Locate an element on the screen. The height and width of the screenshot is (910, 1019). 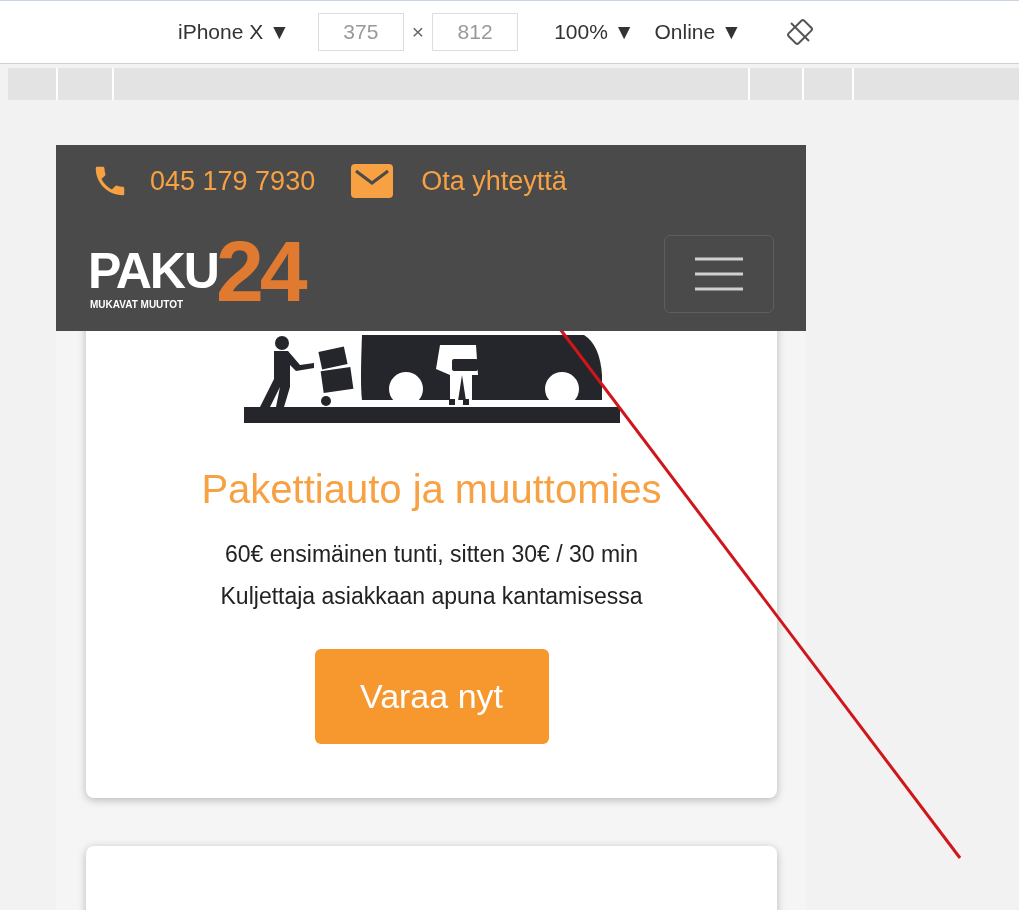
mail-icon is located at coordinates (372, 181).